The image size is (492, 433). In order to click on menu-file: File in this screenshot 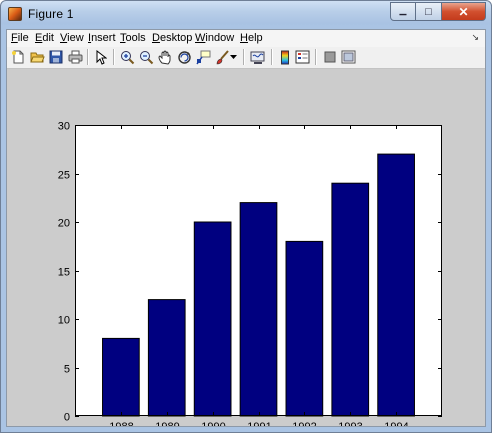, I will do `click(20, 38)`.